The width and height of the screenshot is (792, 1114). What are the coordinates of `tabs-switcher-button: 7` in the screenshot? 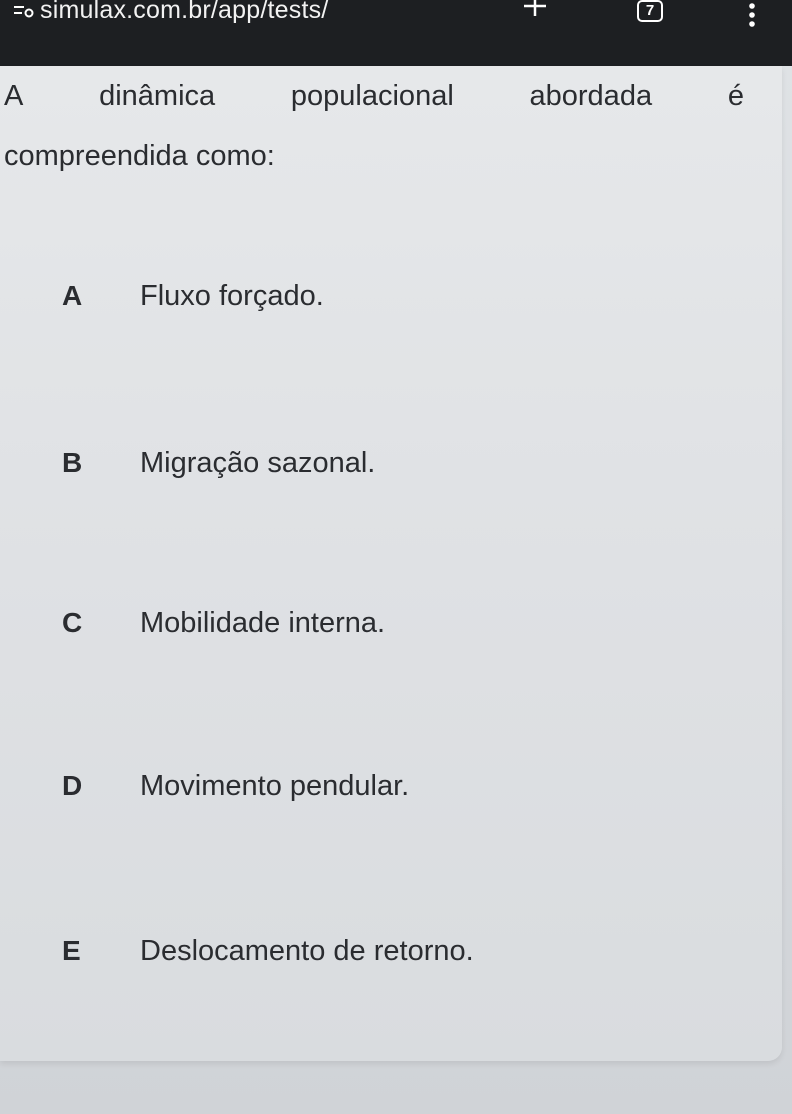 It's located at (650, 11).